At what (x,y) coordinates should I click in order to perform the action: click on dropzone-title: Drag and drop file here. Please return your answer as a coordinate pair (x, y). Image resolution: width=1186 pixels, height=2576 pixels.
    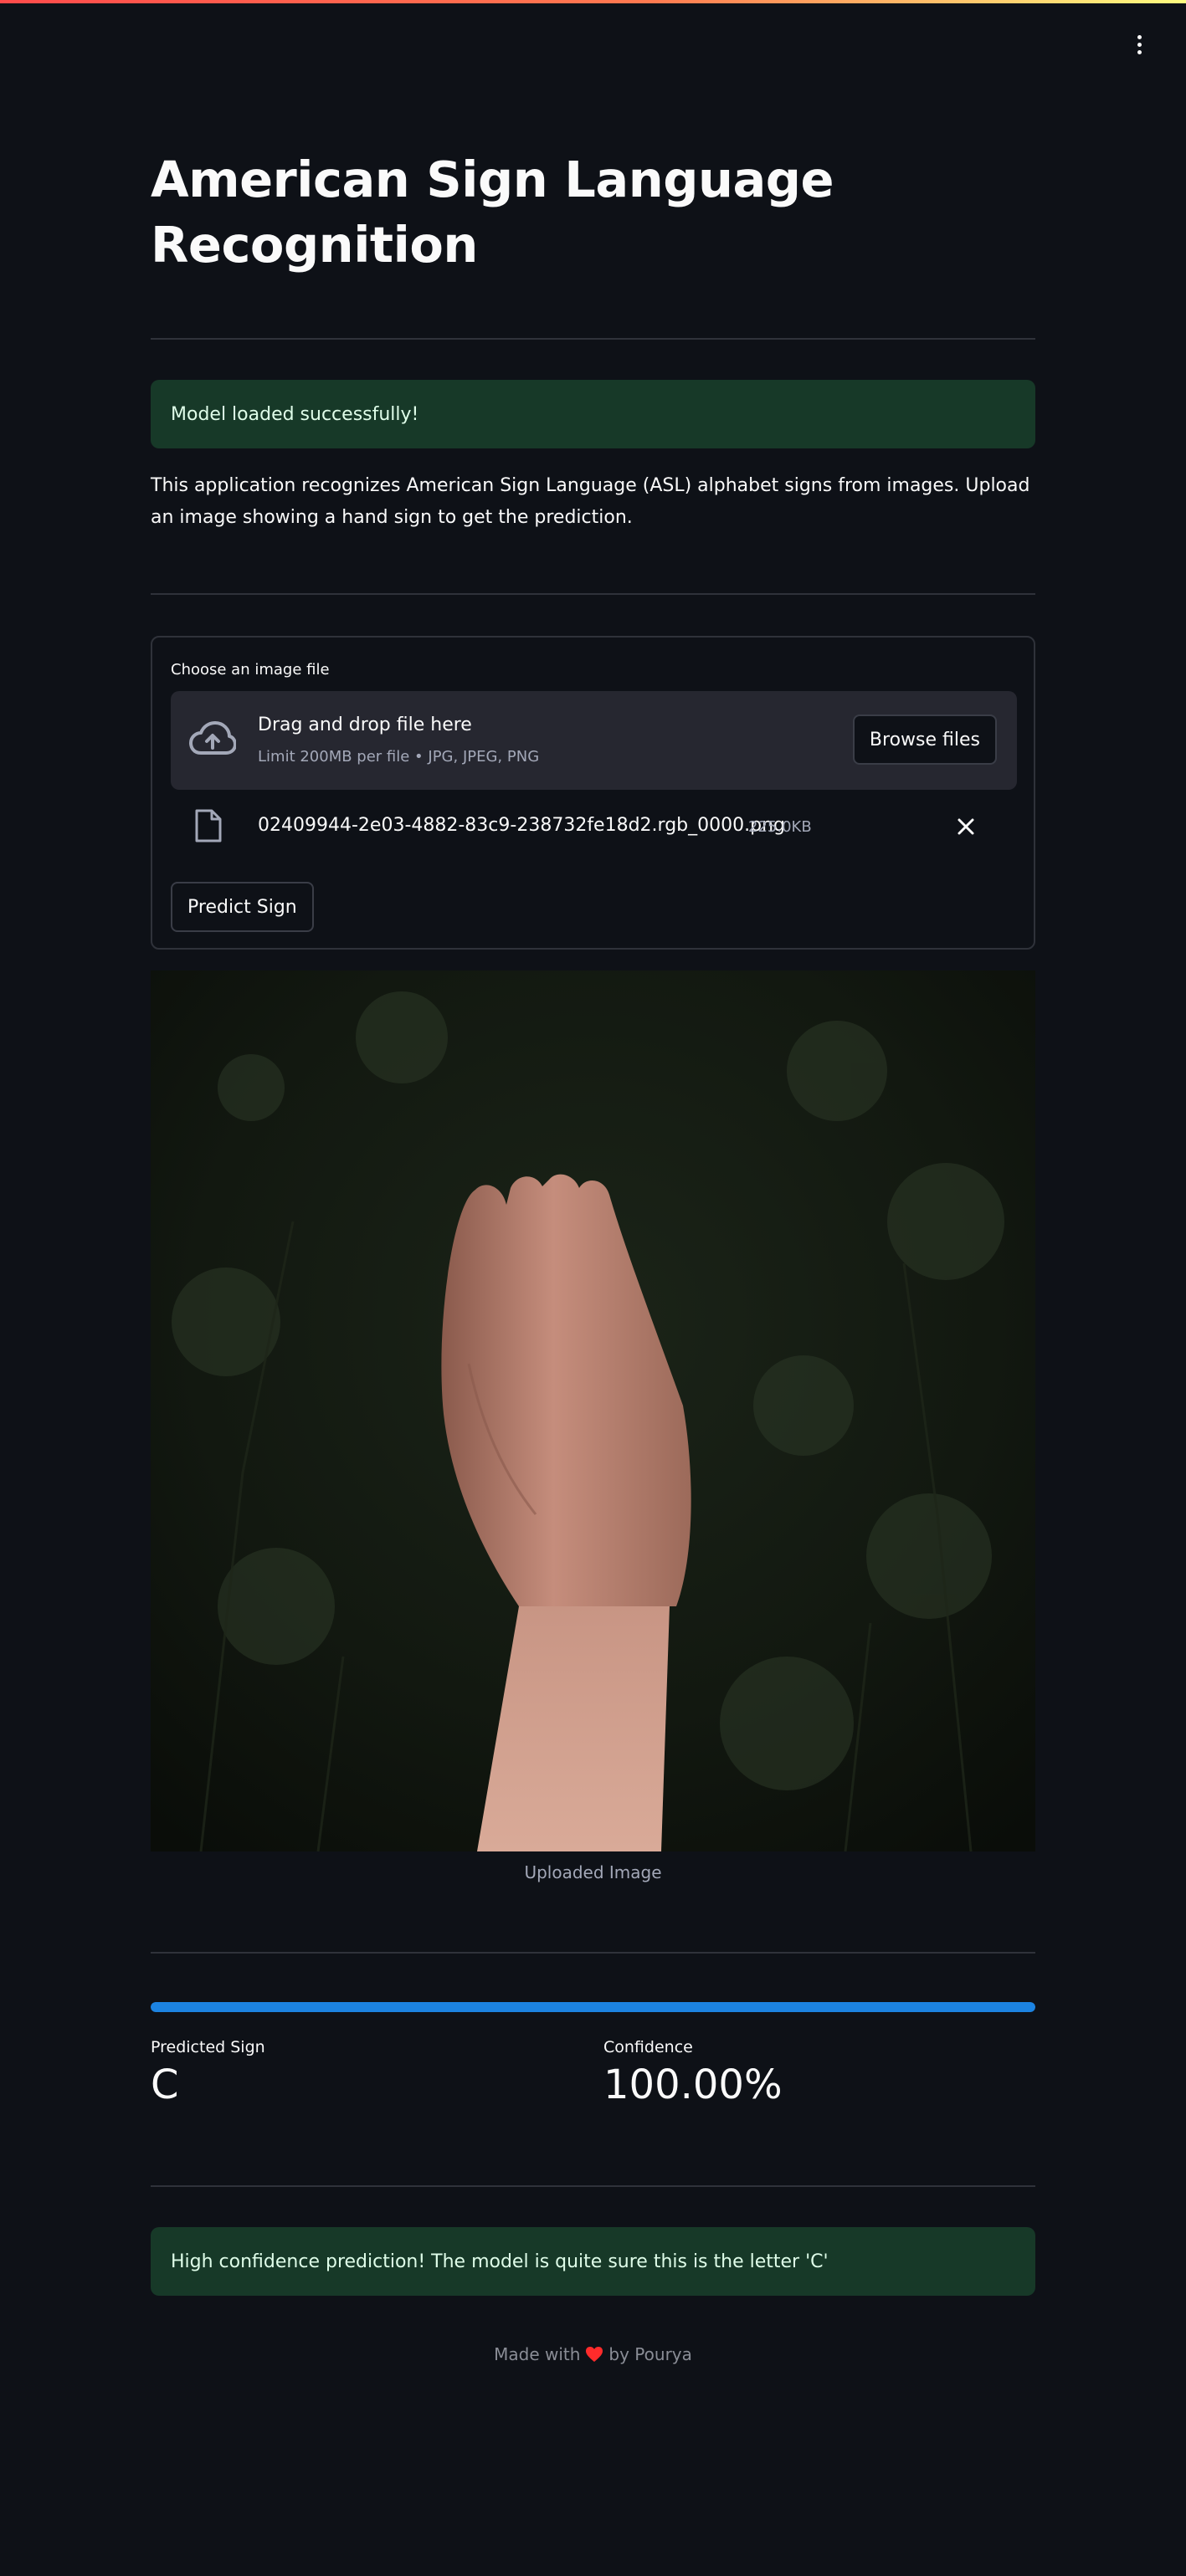
    Looking at the image, I should click on (365, 725).